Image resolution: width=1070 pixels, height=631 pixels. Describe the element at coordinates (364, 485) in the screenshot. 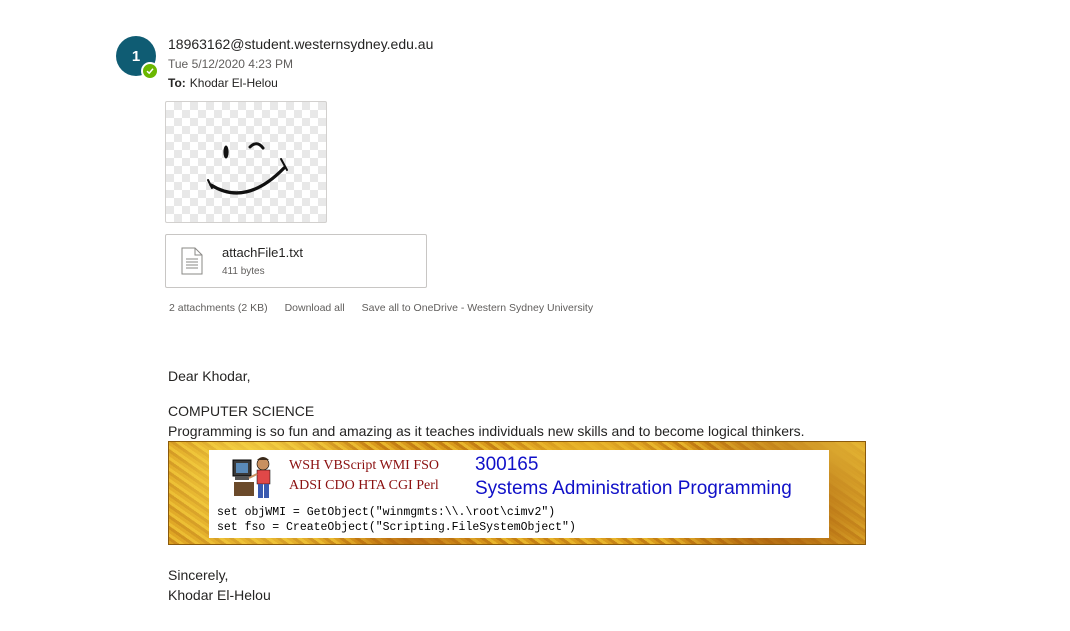

I see `banner-tech-line-2: ADSI CDO HTA CGI Perl` at that location.